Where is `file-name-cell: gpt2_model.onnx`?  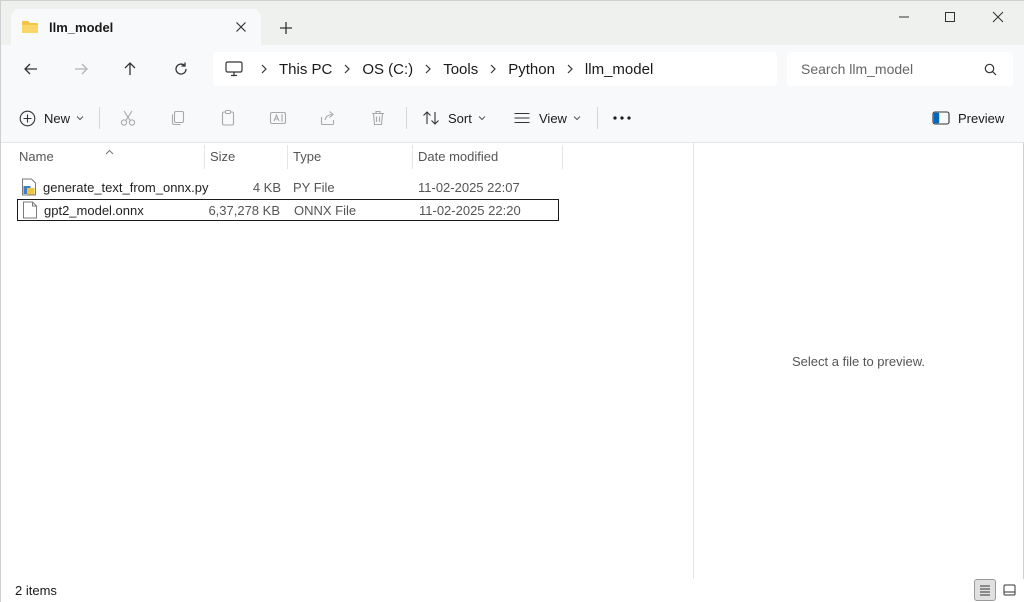
file-name-cell: gpt2_model.onnx is located at coordinates (83, 210).